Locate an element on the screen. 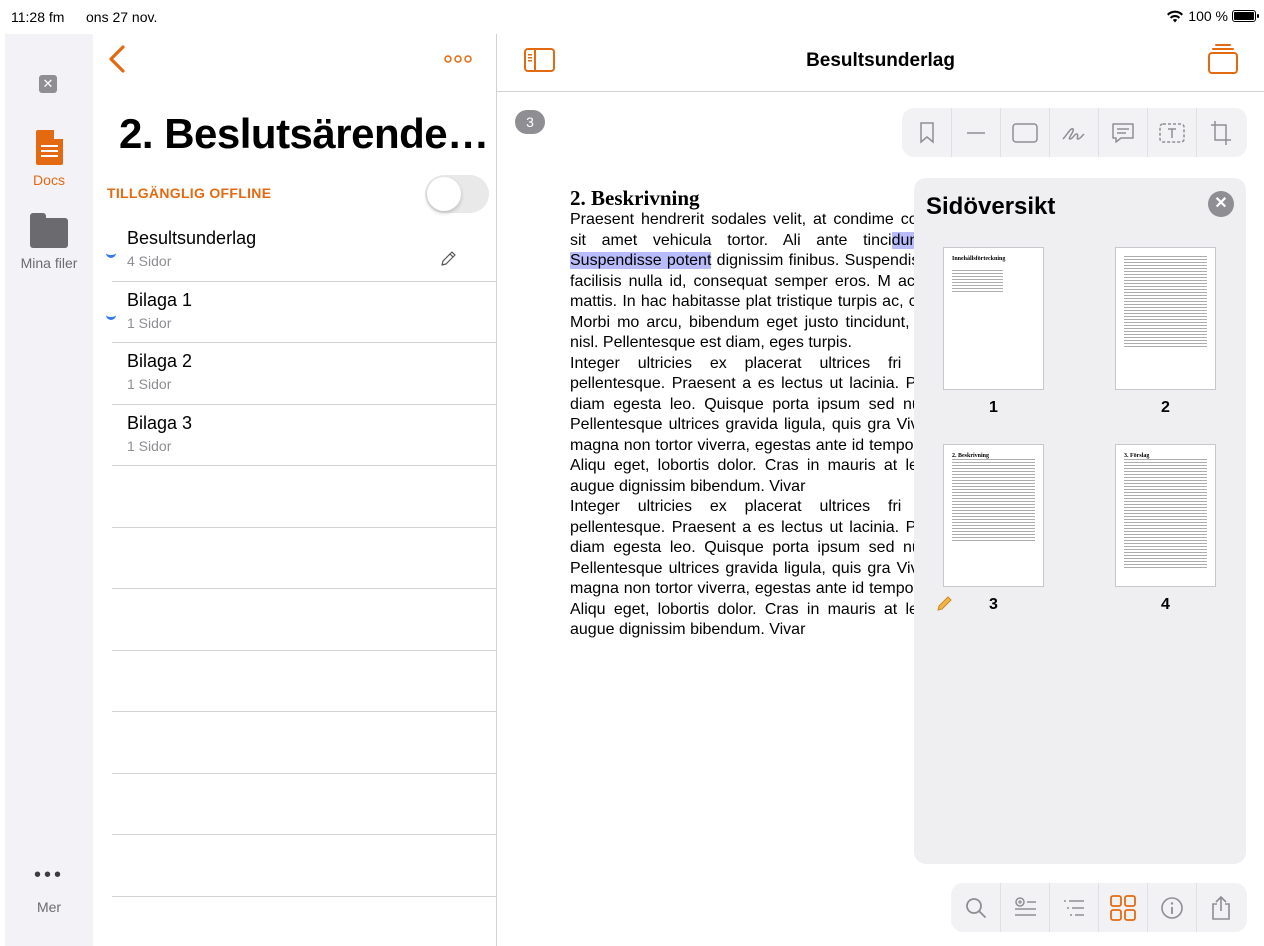  page-thumbnail: Innehållsförteckning is located at coordinates (993, 318).